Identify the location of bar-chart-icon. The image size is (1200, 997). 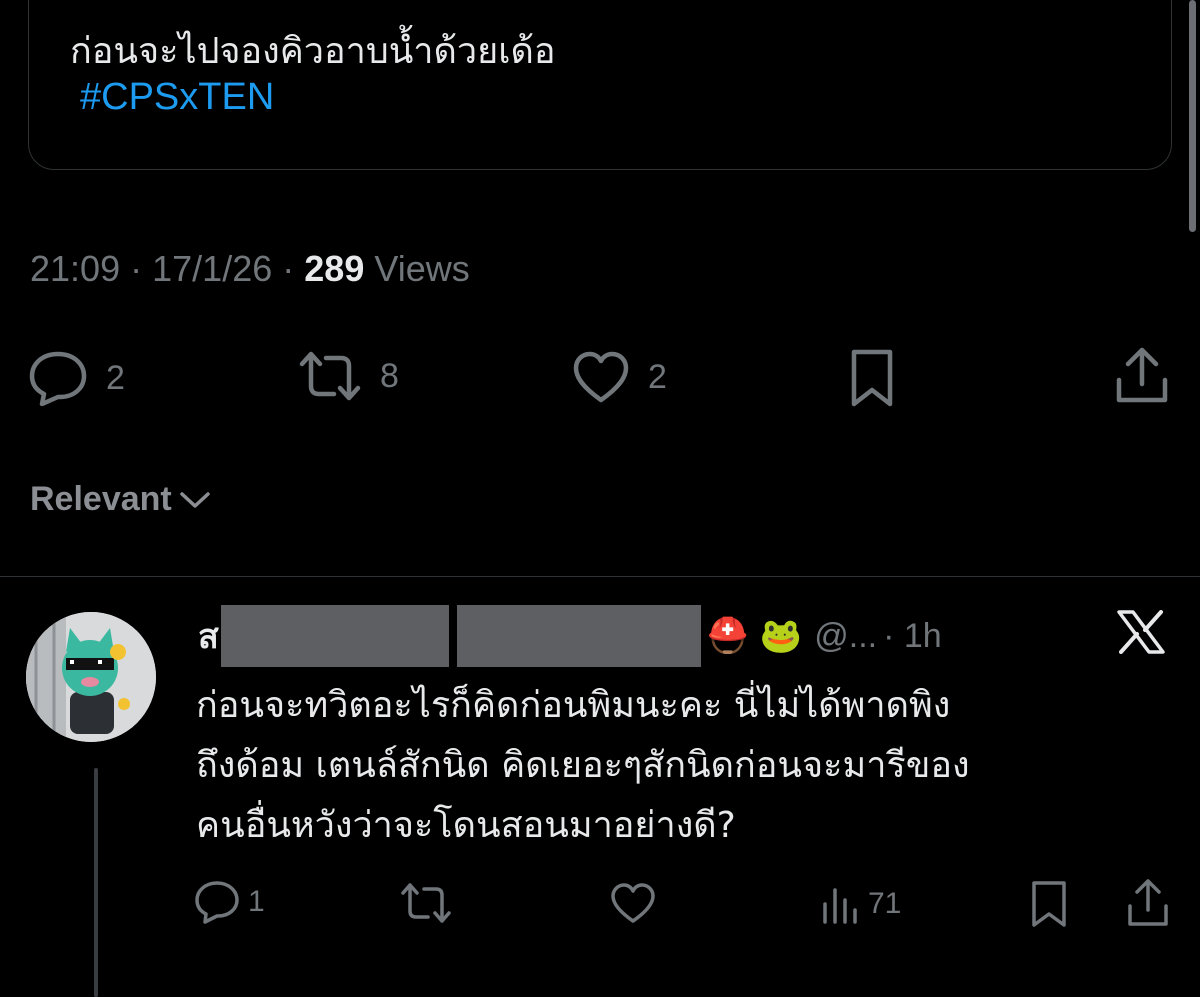
(840, 906).